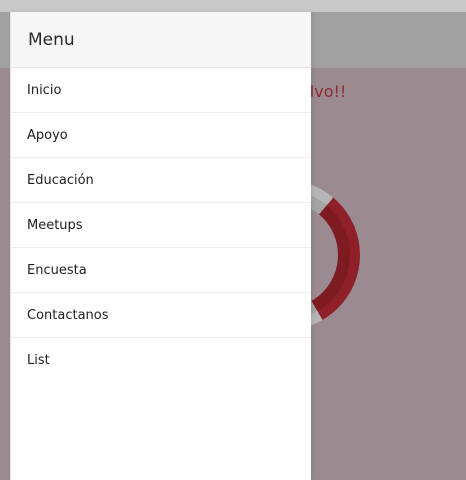 Image resolution: width=466 pixels, height=480 pixels. Describe the element at coordinates (44, 90) in the screenshot. I see `menu-item-label: Inicio` at that location.